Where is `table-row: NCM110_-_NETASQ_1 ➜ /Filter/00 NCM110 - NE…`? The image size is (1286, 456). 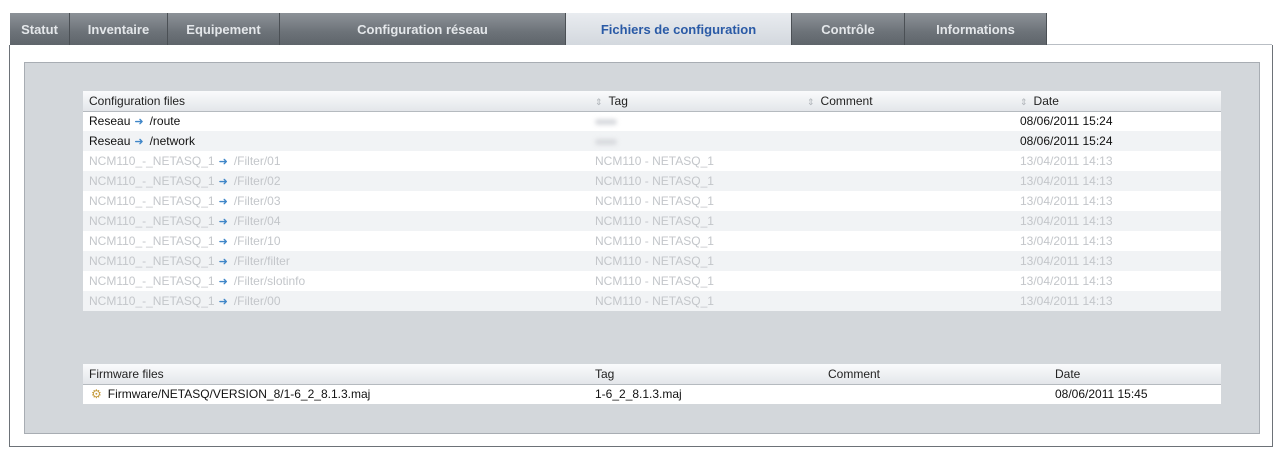 table-row: NCM110_-_NETASQ_1 ➜ /Filter/00 NCM110 - NE… is located at coordinates (652, 301).